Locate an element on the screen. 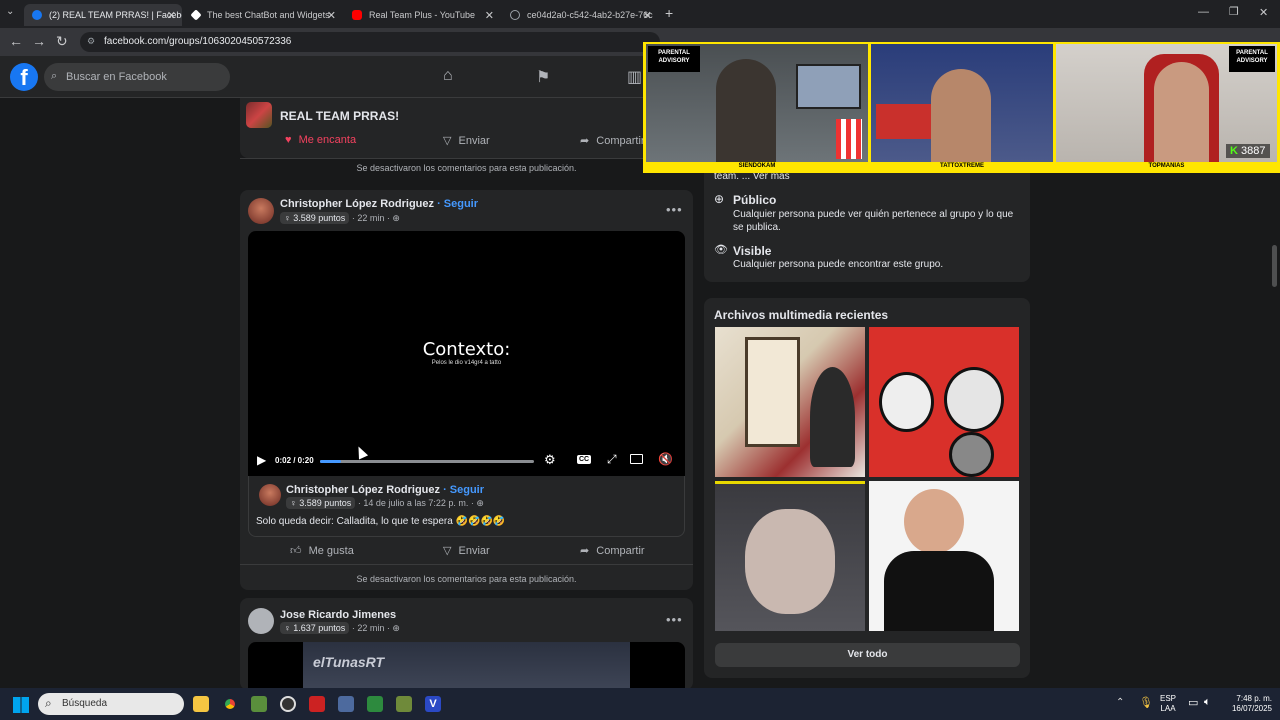 Image resolution: width=1280 pixels, height=720 pixels. video-settings-icon: ⚙ is located at coordinates (550, 460).